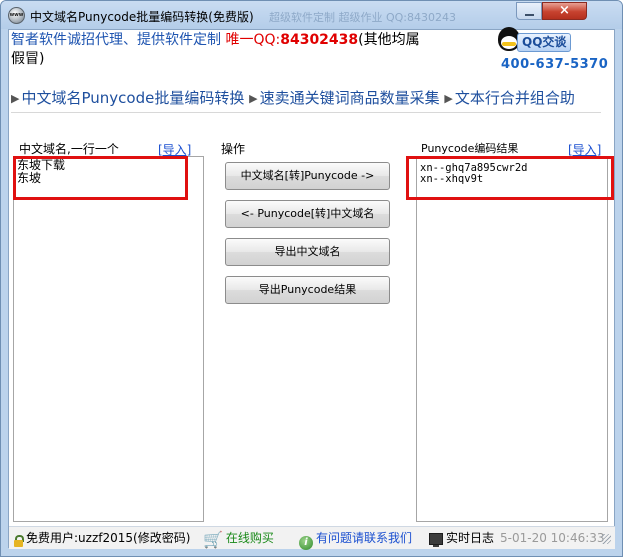 Image resolution: width=623 pixels, height=557 pixels. What do you see at coordinates (552, 538) in the screenshot?
I see `status-timestamp: 5-01-20 10:46:33` at bounding box center [552, 538].